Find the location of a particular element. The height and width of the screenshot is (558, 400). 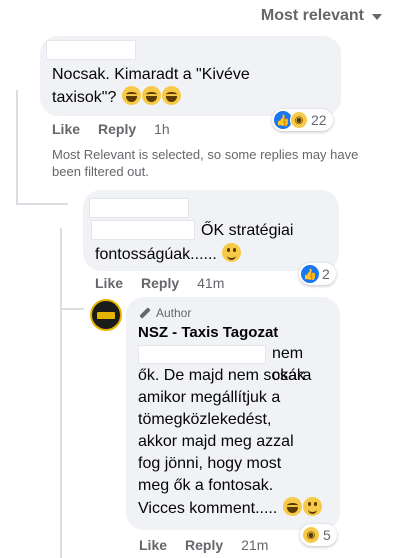

sort-dropdown: Most relevant is located at coordinates (321, 16).